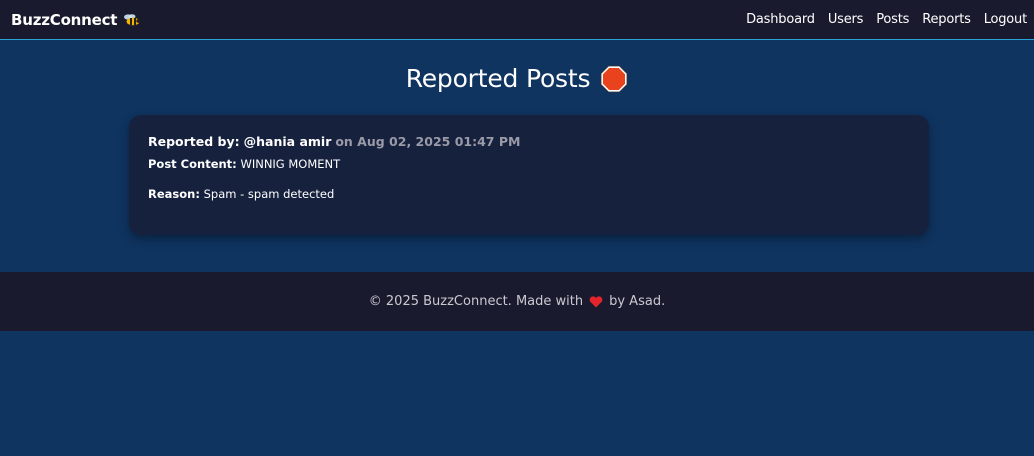  Describe the element at coordinates (174, 194) in the screenshot. I see `reason-label: Reason:` at that location.